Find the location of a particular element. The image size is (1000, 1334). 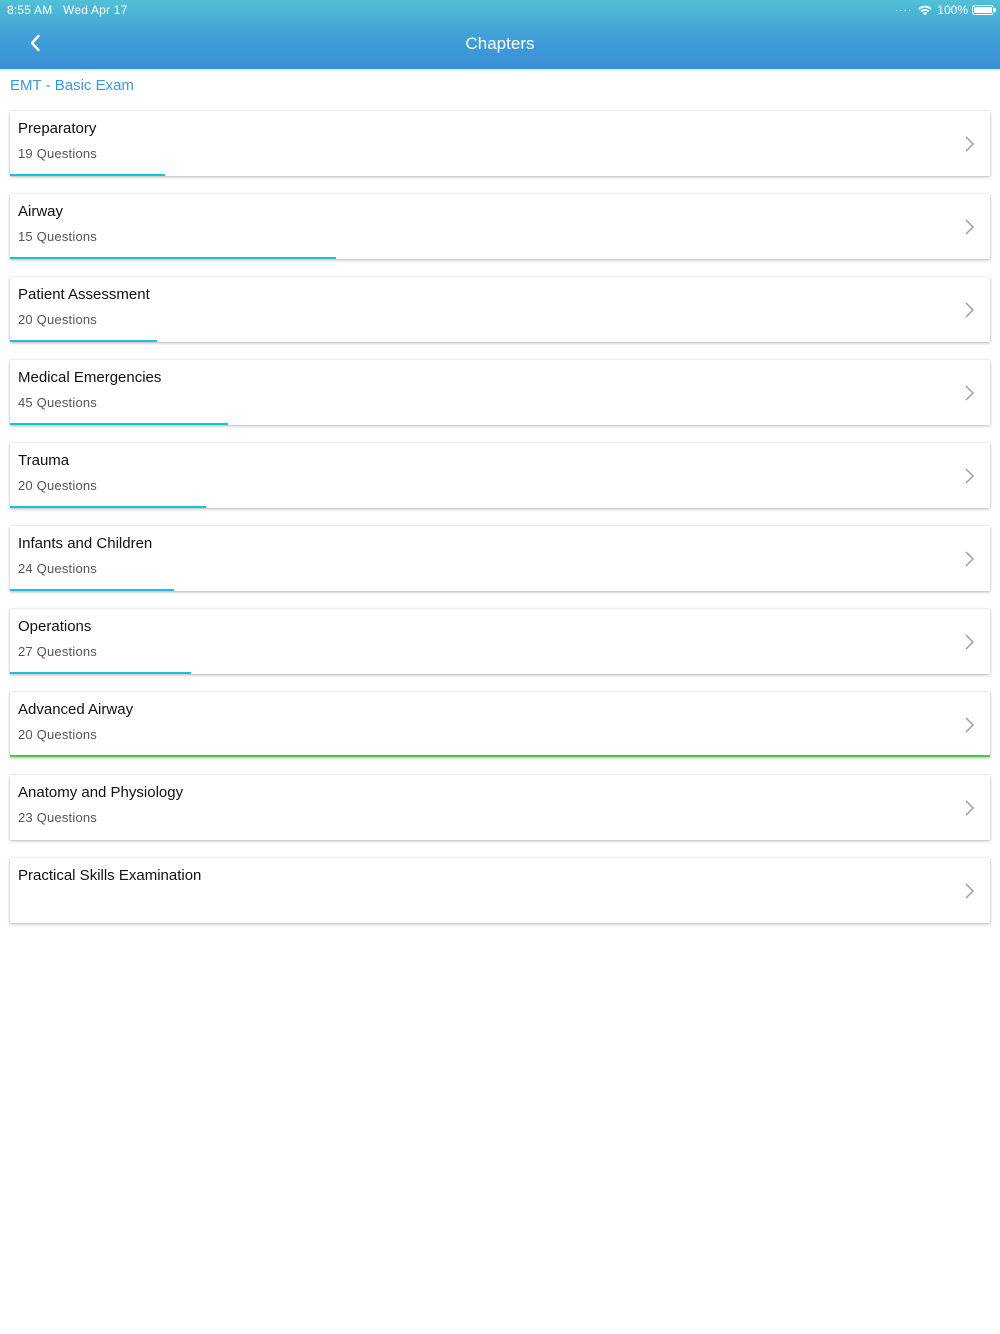

chapter-question-count: 27 Questions is located at coordinates (58, 651).